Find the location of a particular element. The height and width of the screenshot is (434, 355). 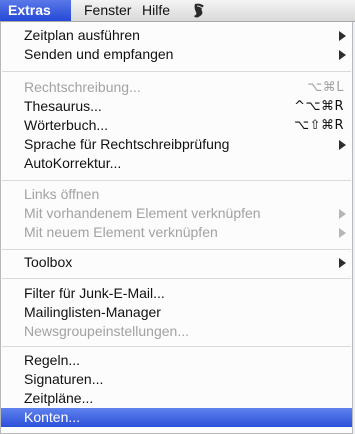

menu-item-rechtschreibung: Rechtschreibung... ⌥⌘L is located at coordinates (176, 87).